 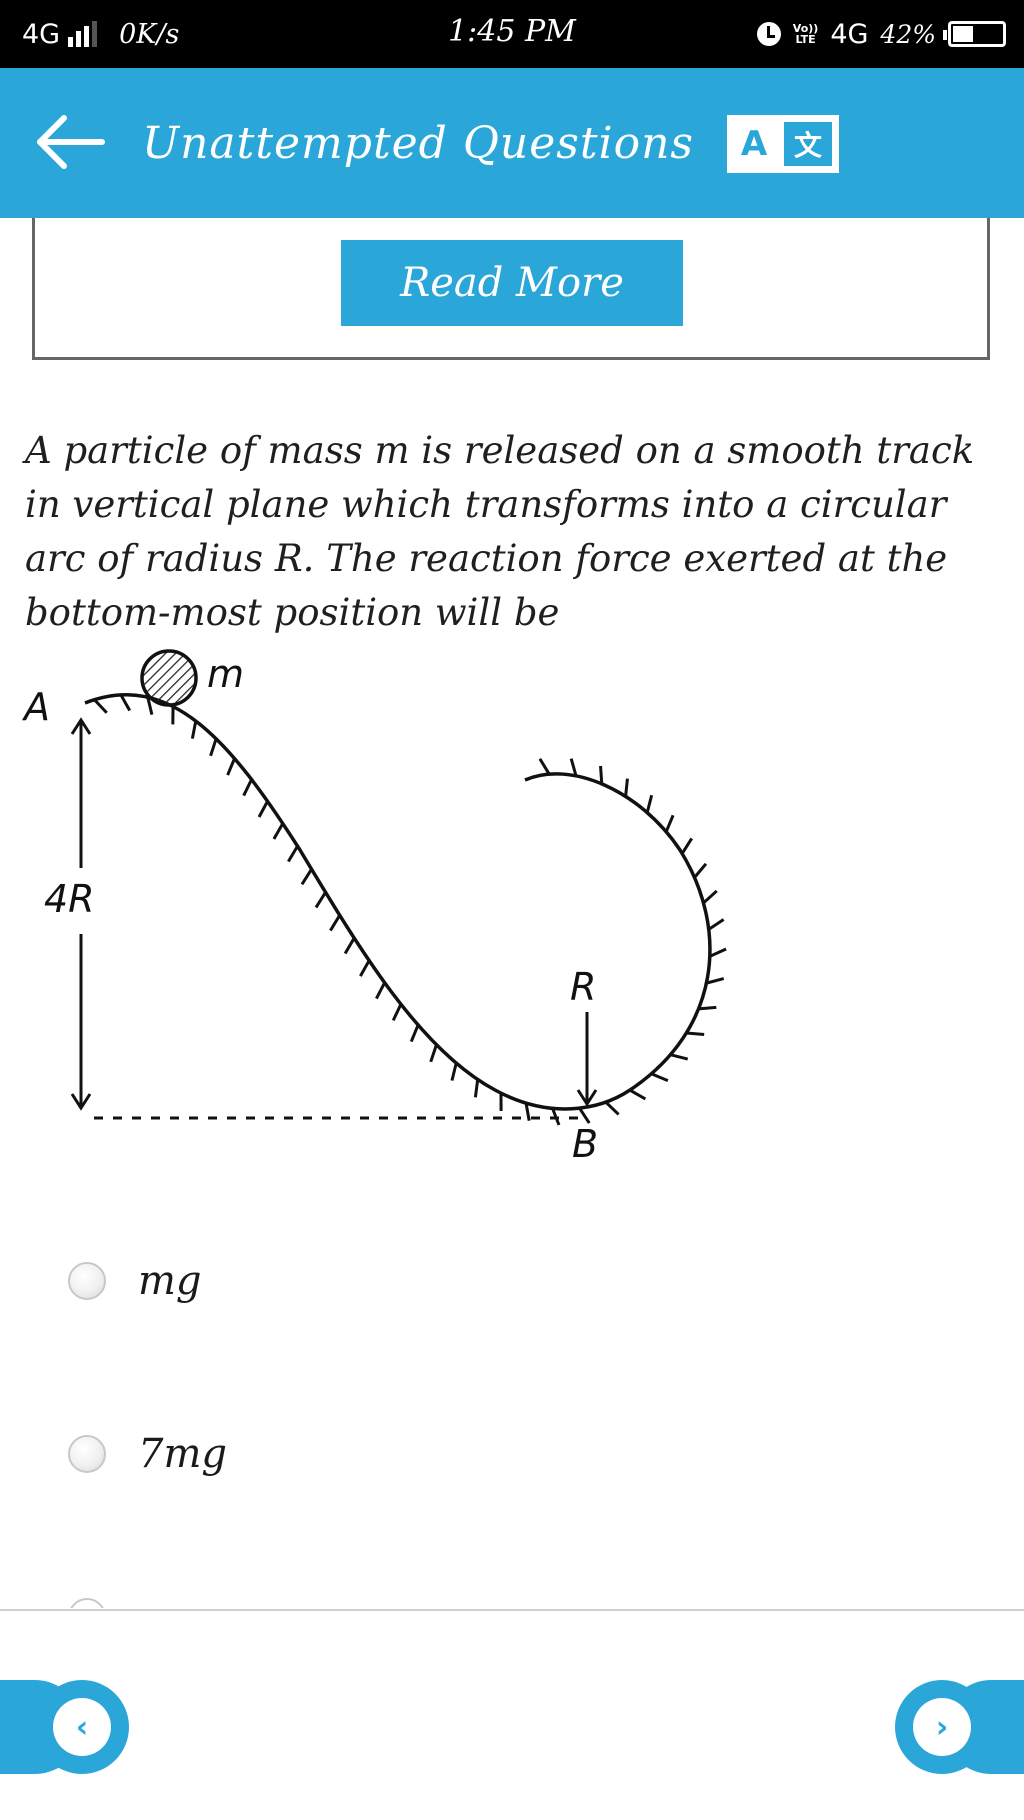 I want to click on label-a: A, so click(x=35, y=707).